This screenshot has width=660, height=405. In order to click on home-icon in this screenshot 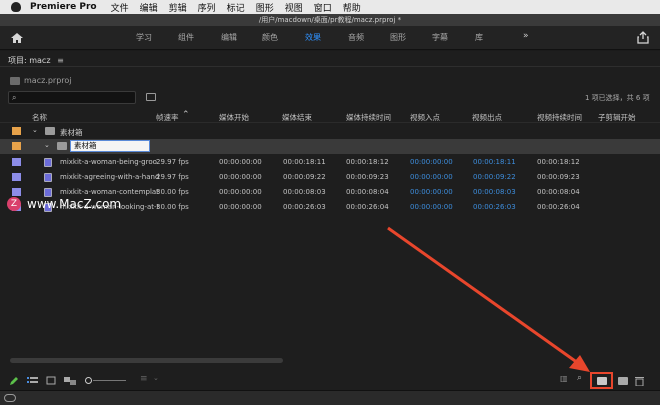, I will do `click(17, 38)`.